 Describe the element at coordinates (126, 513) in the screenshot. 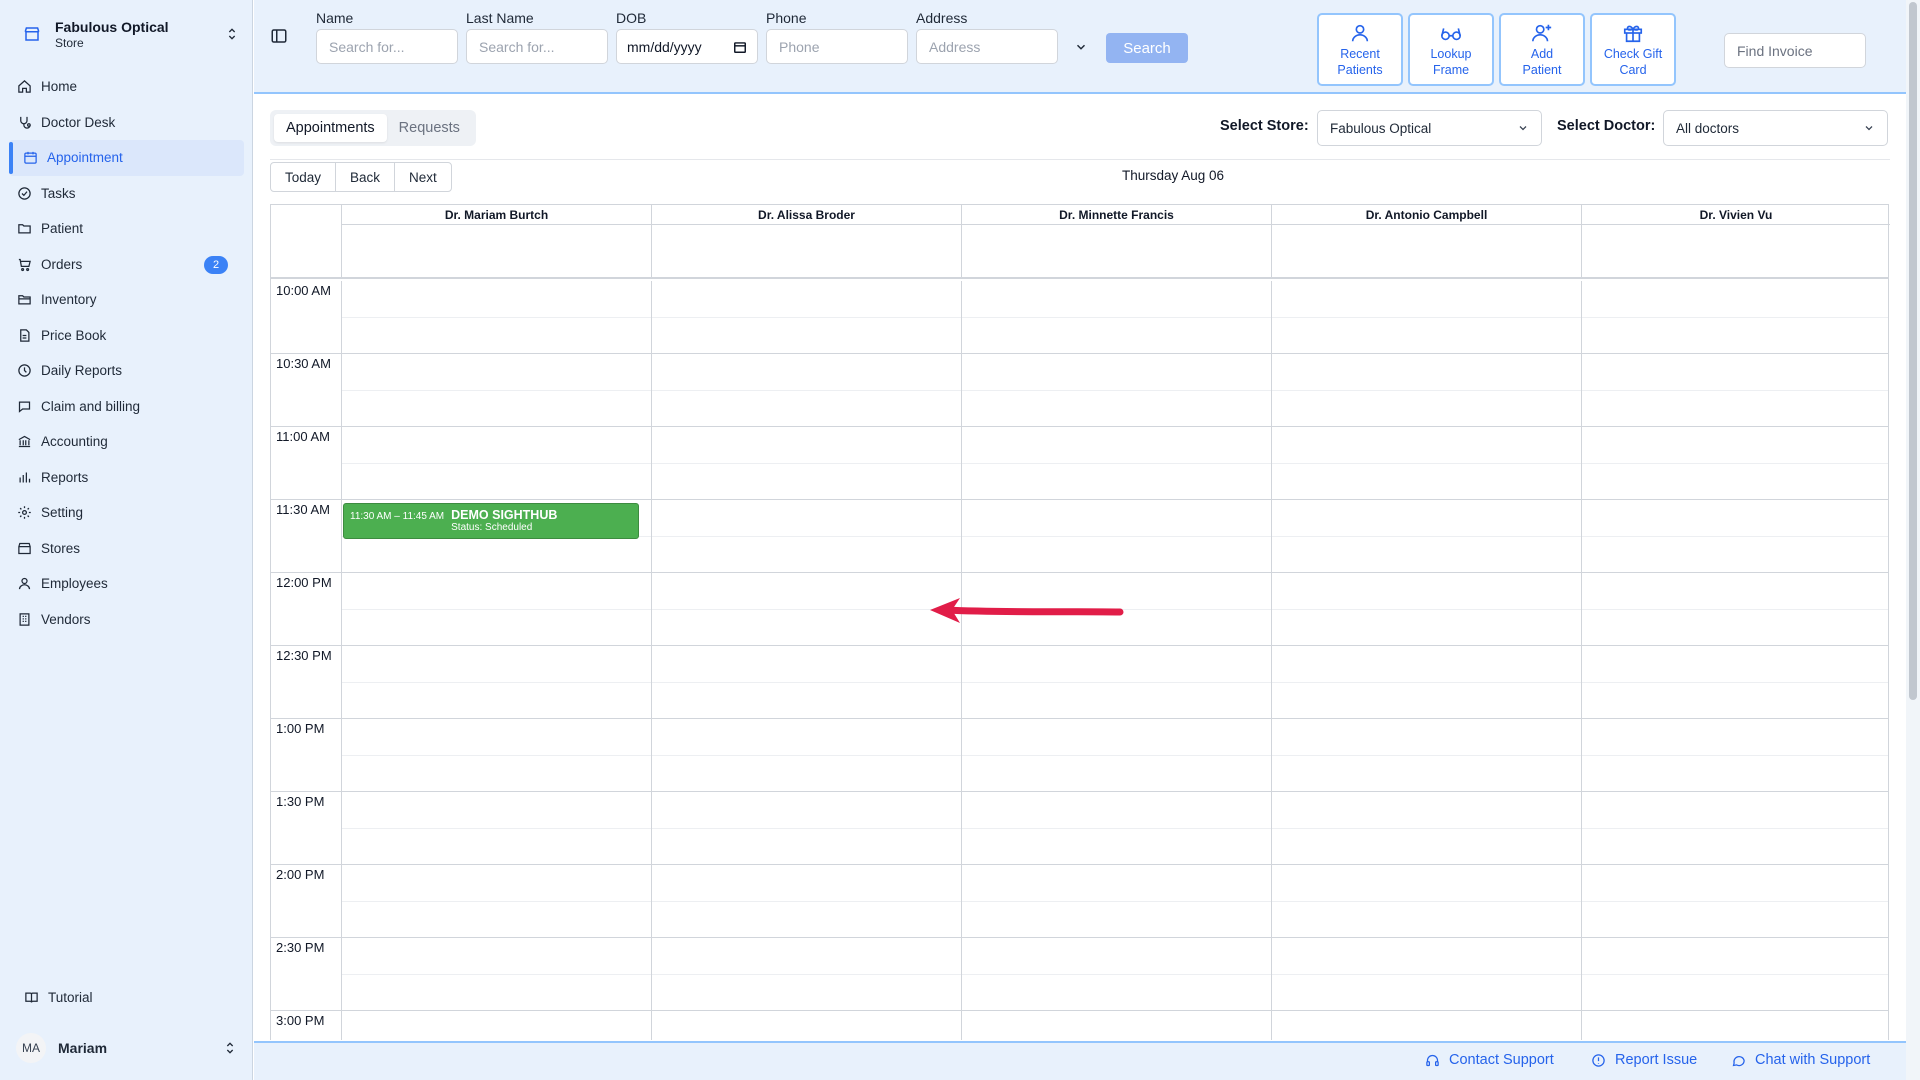

I see `sidebar-item-setting: Setting` at that location.